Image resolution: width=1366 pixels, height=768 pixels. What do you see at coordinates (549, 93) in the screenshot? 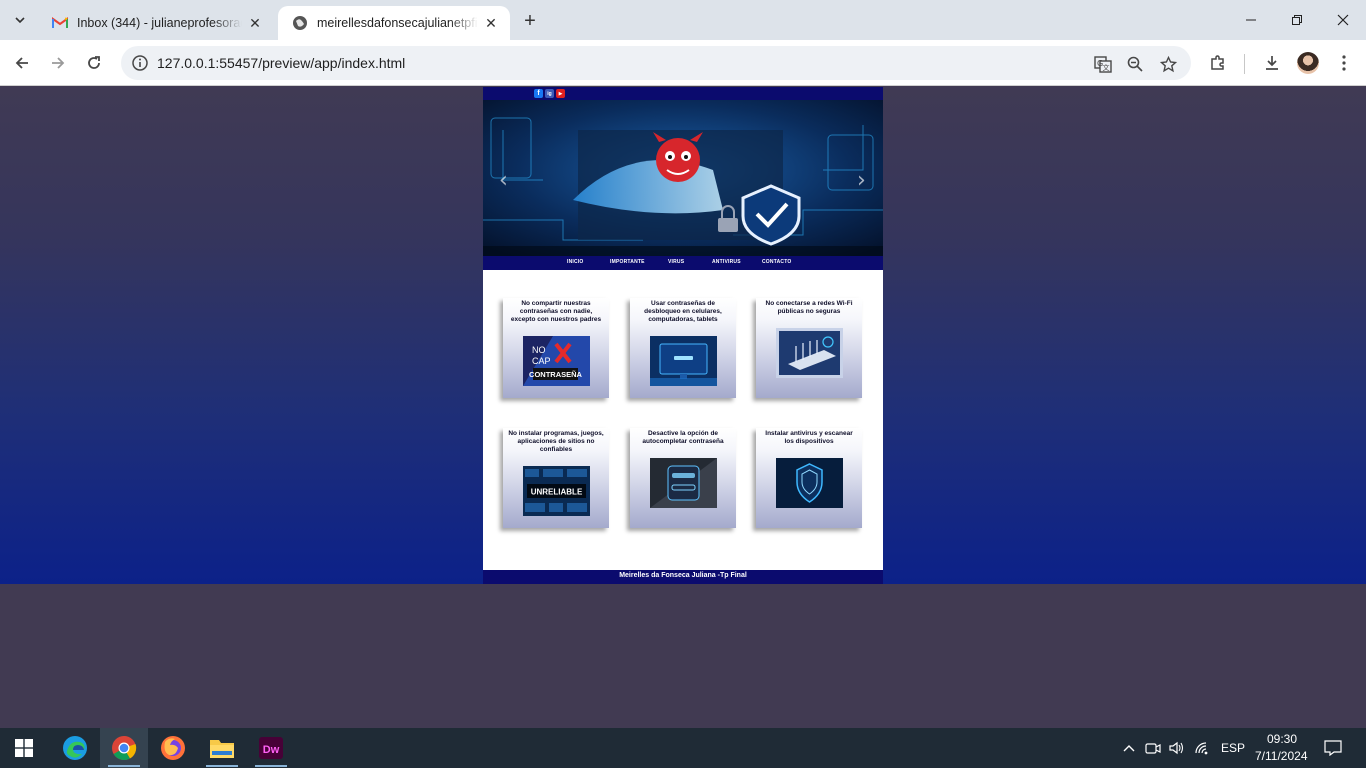
I see `instagram-icon: ig` at bounding box center [549, 93].